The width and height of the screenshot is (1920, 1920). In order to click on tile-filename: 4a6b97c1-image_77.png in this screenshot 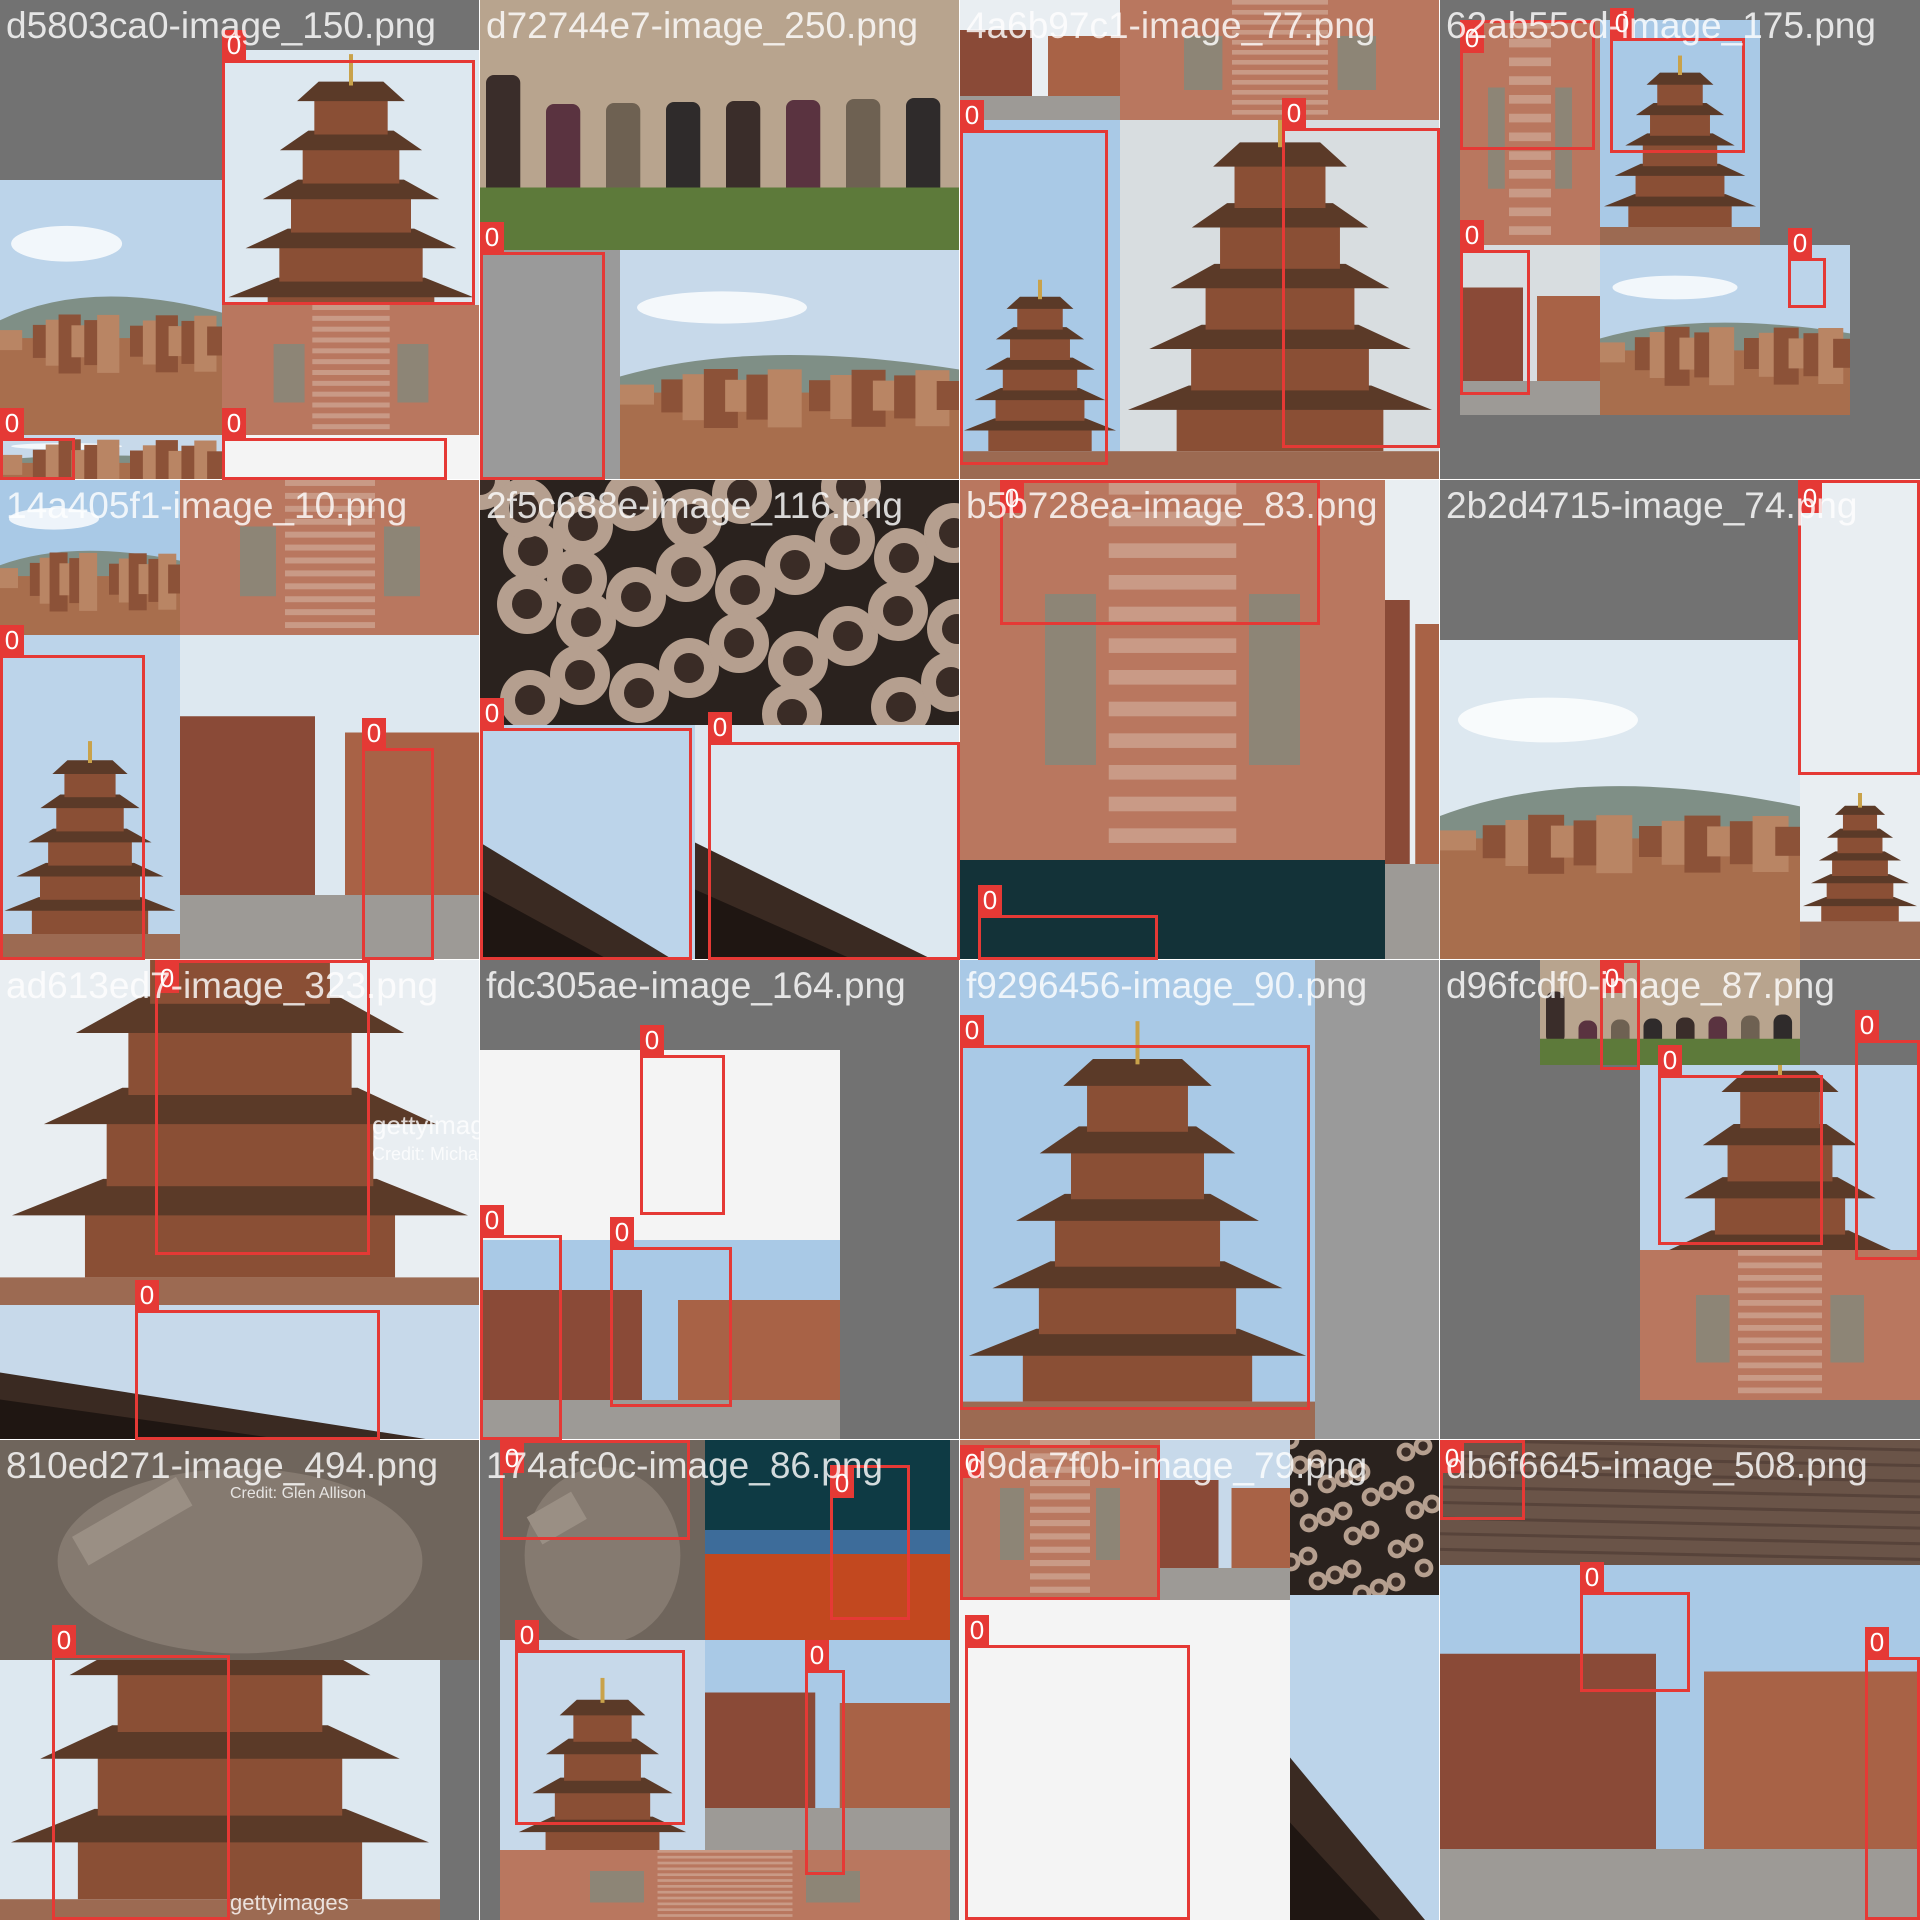, I will do `click(1171, 25)`.